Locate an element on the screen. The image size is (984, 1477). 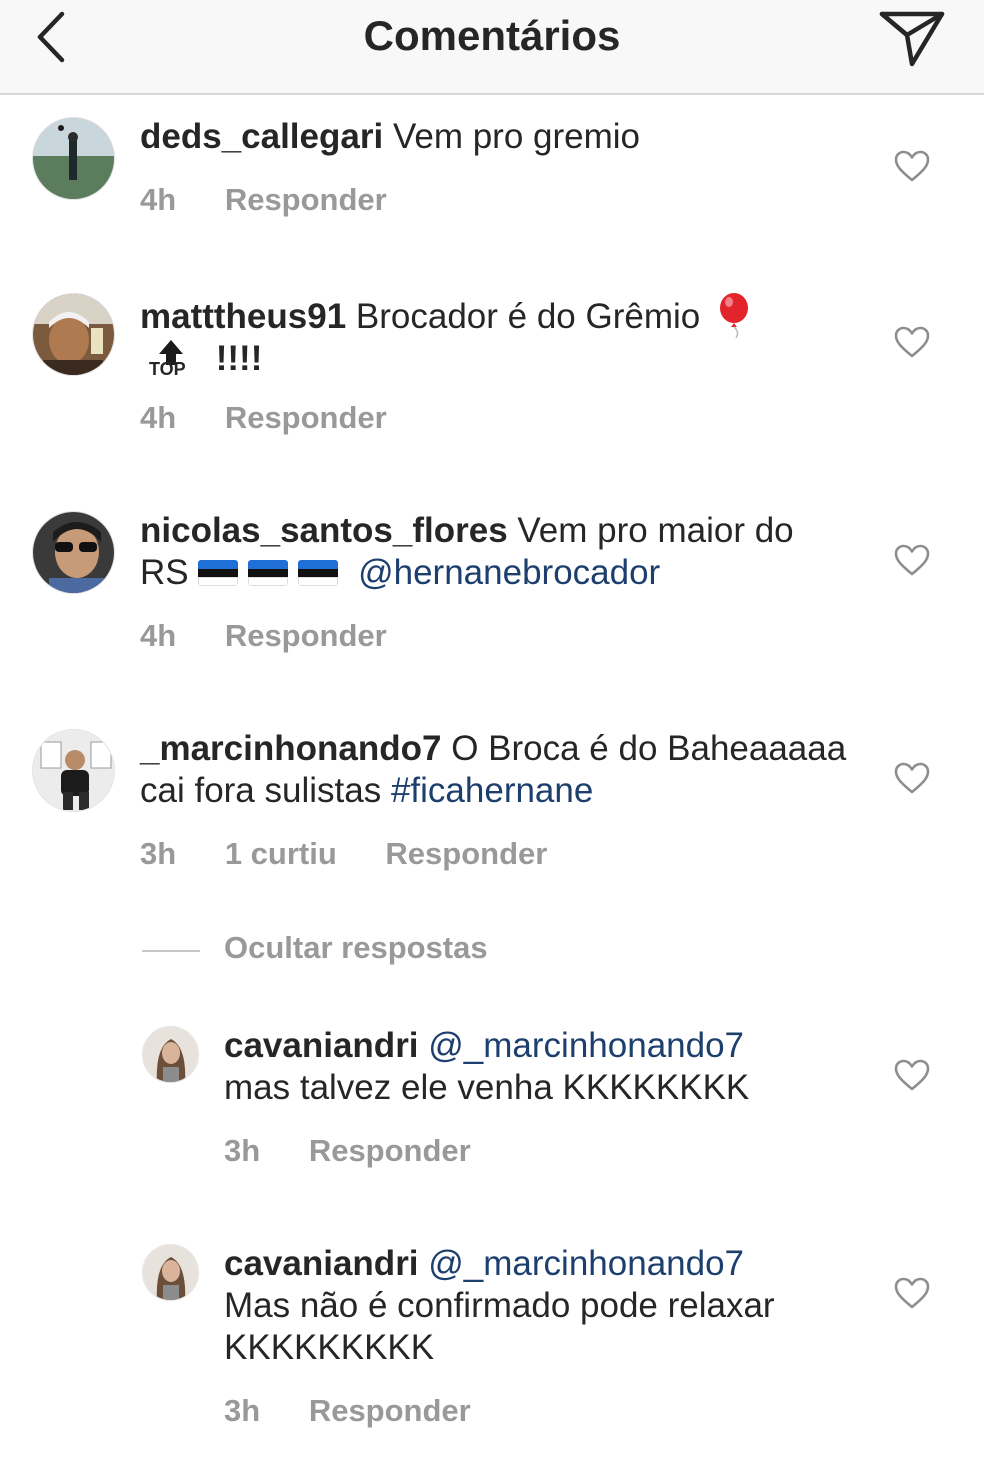
hide-replies-label: Ocultar respostas is located at coordinates (356, 947).